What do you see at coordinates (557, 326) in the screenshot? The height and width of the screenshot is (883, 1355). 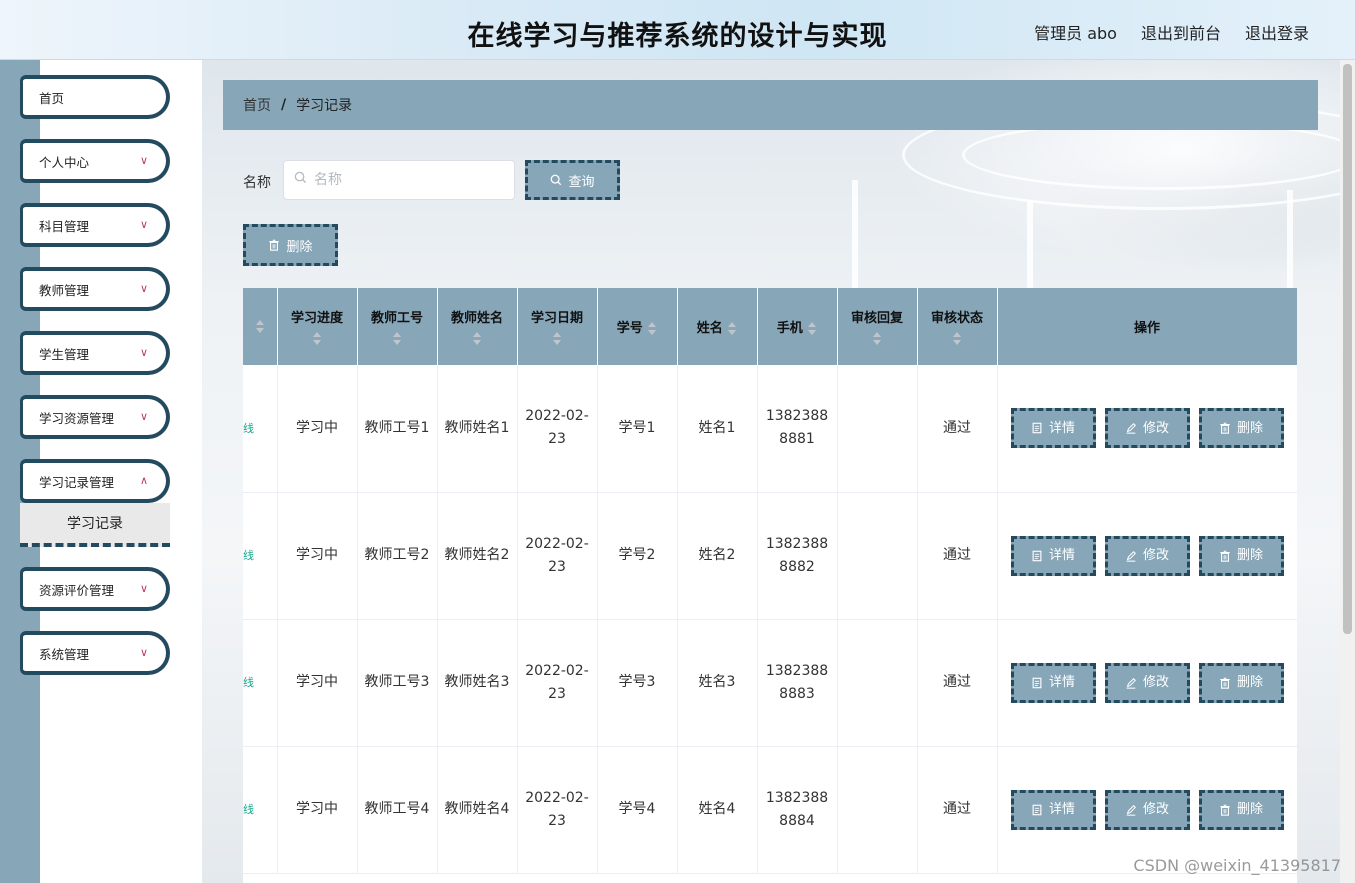 I see `column-header-date: 学习日期` at bounding box center [557, 326].